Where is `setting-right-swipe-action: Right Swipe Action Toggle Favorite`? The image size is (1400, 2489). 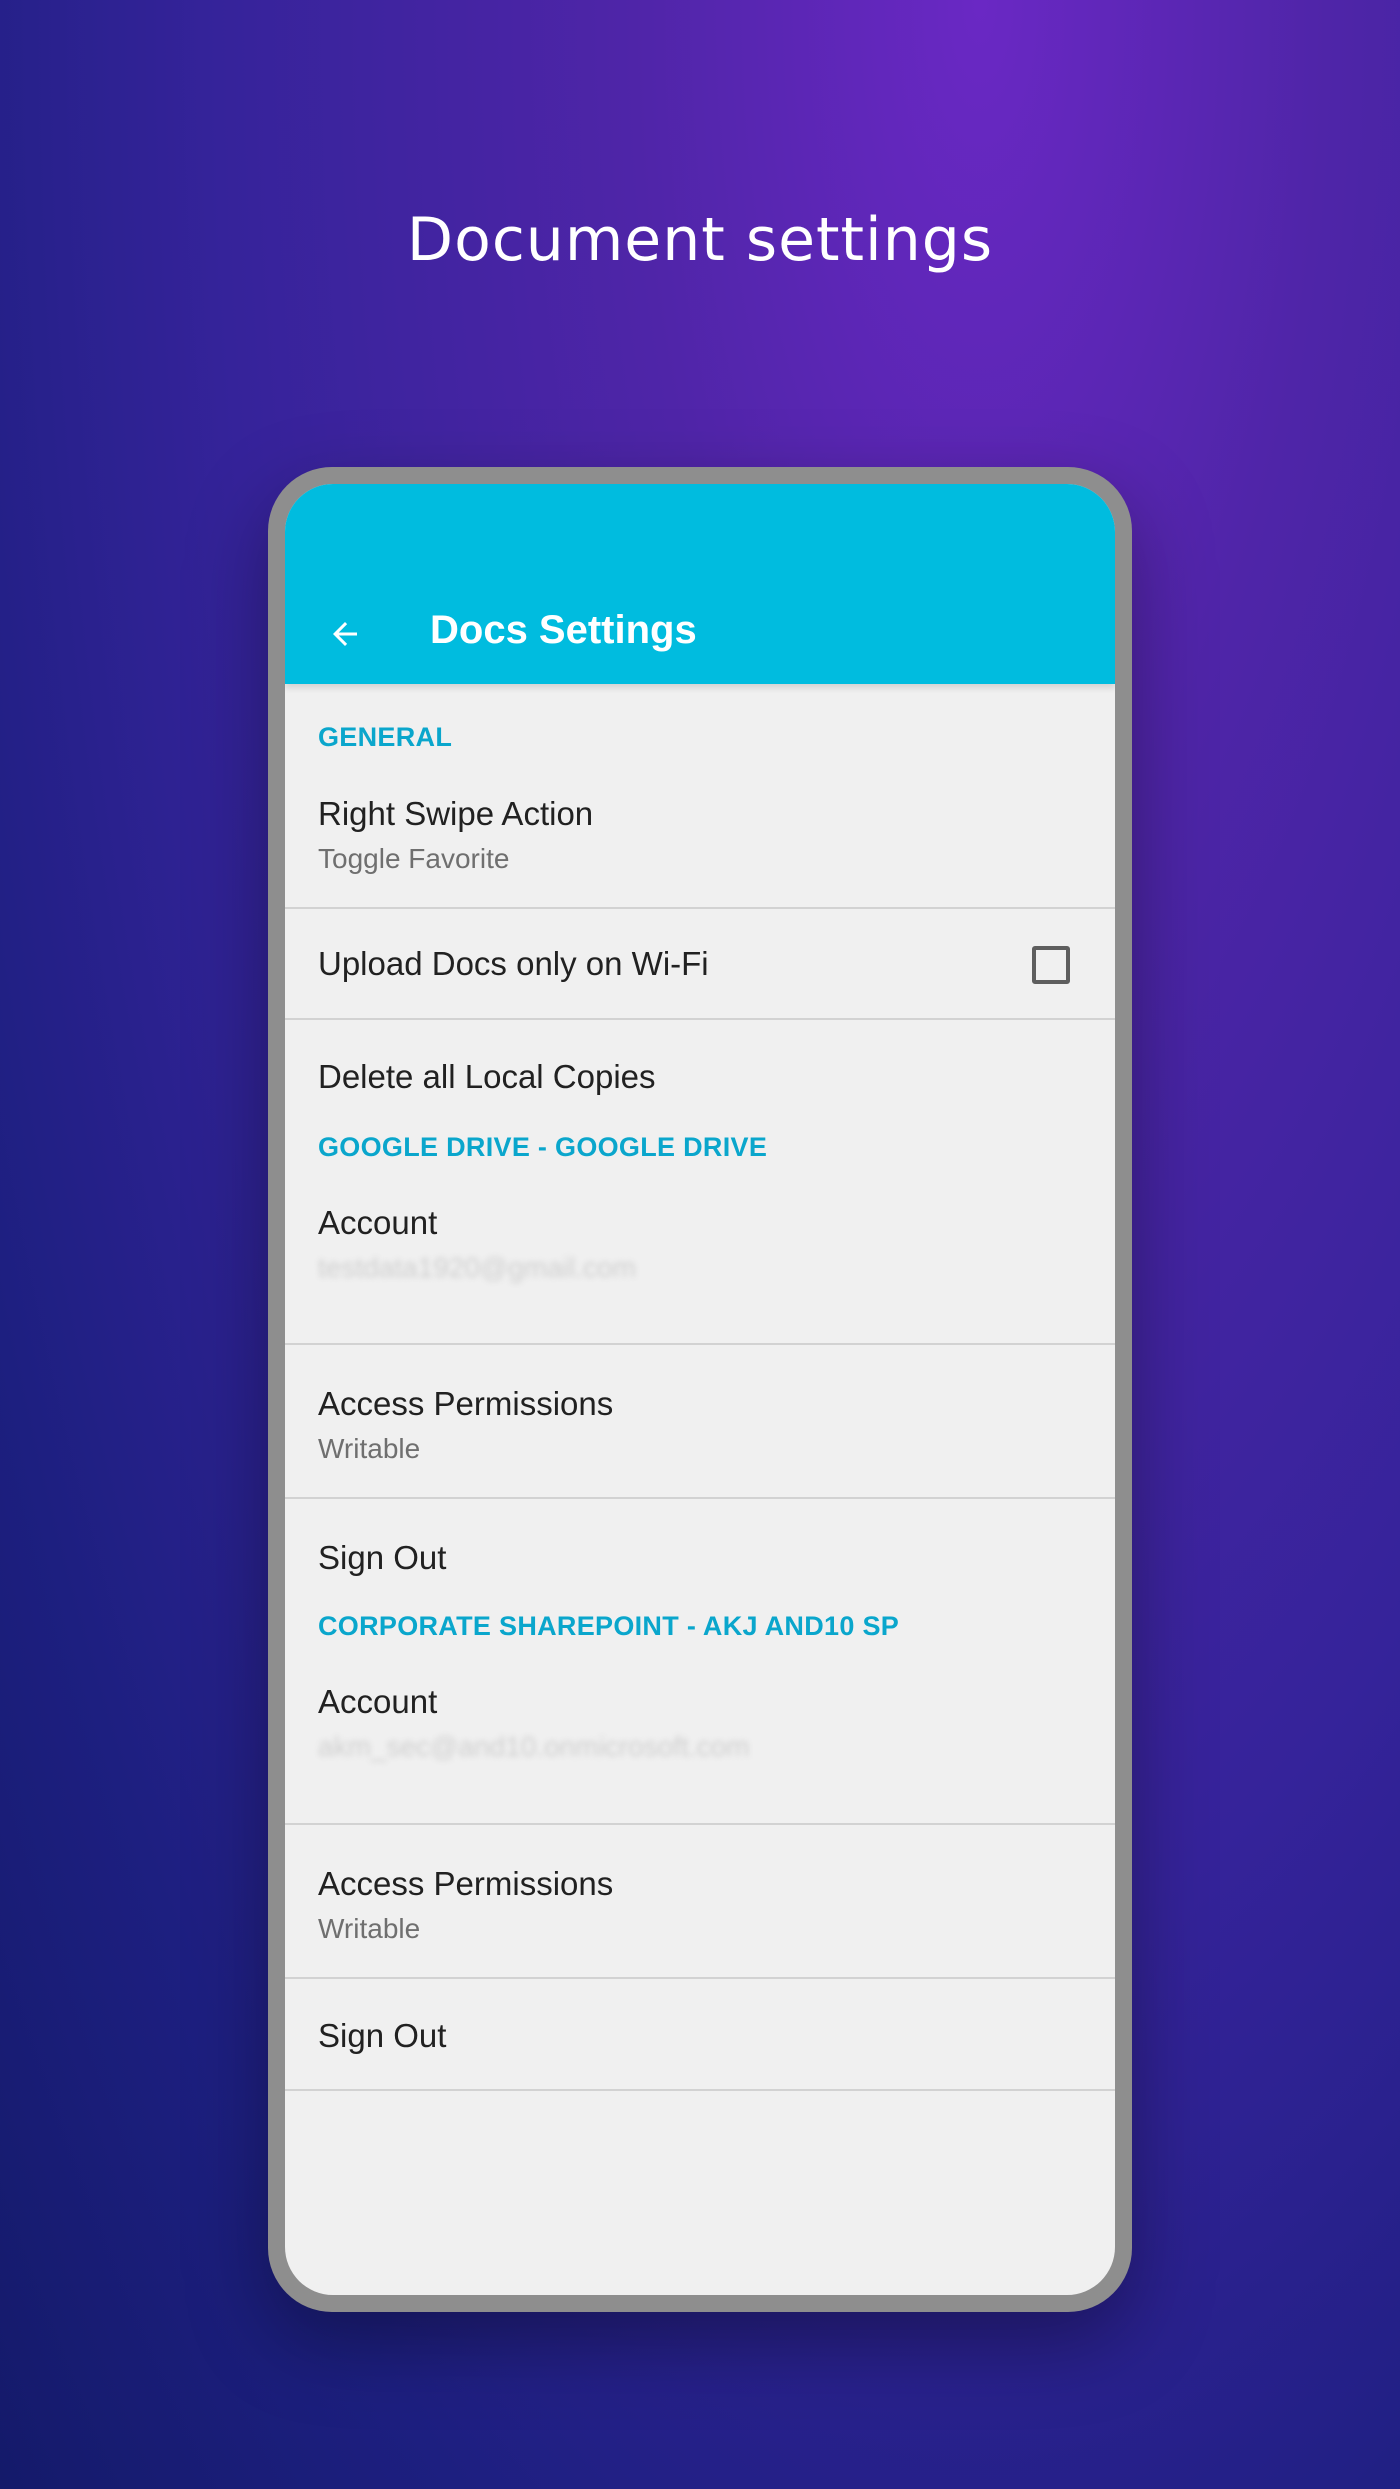 setting-right-swipe-action: Right Swipe Action Toggle Favorite is located at coordinates (700, 830).